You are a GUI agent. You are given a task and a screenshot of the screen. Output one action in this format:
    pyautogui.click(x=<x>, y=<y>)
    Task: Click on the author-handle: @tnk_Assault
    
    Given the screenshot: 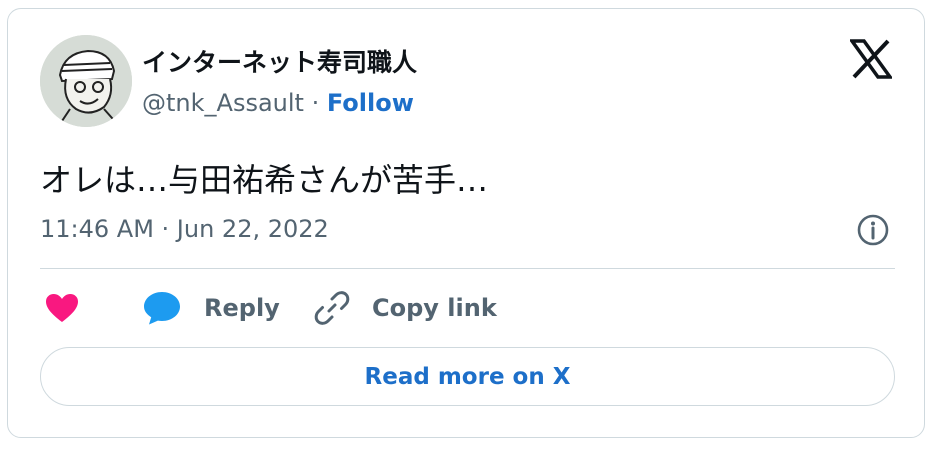 What is the action you would take?
    pyautogui.click(x=223, y=103)
    